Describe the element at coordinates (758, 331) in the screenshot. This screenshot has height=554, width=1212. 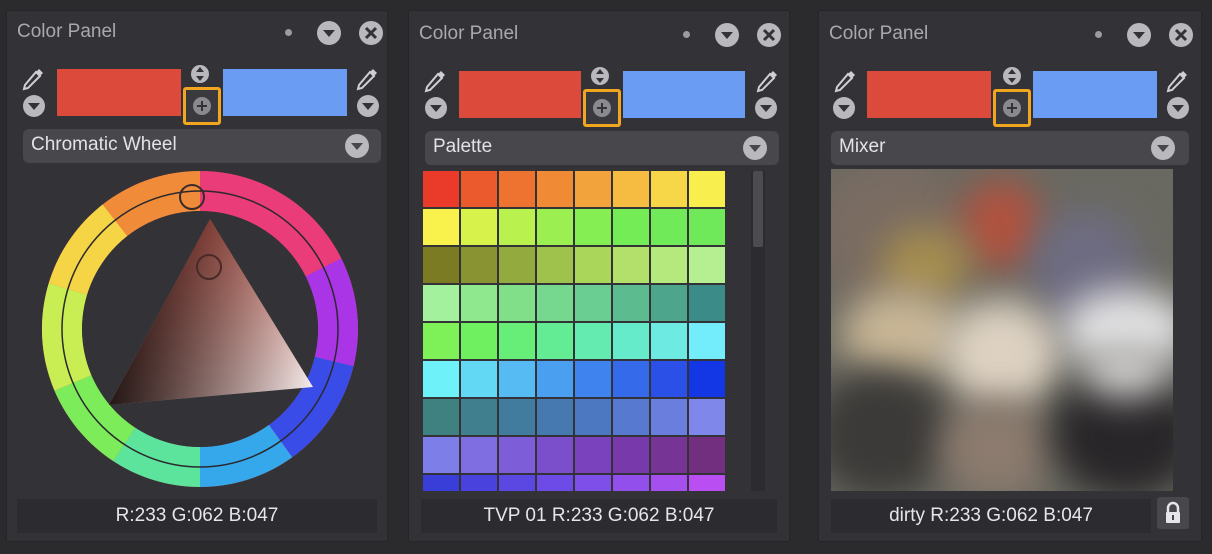
I see `palette-scrollbar` at that location.